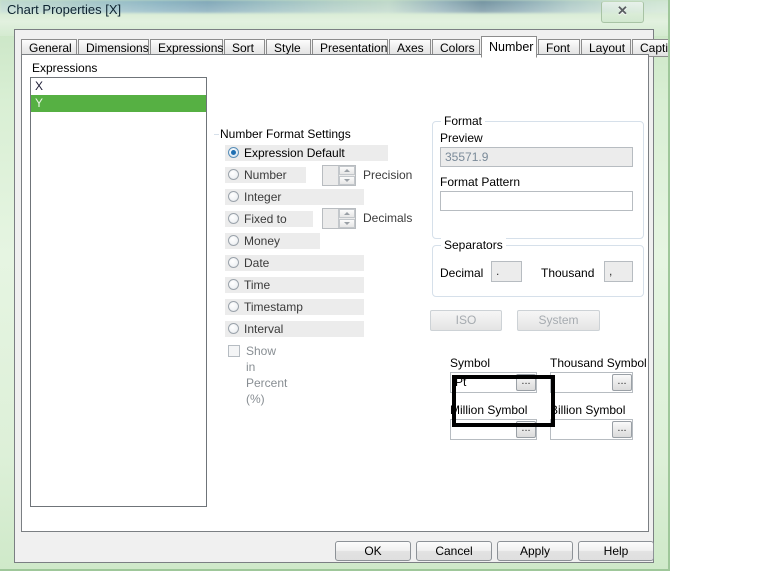  Describe the element at coordinates (616, 551) in the screenshot. I see `help-button: Help` at that location.